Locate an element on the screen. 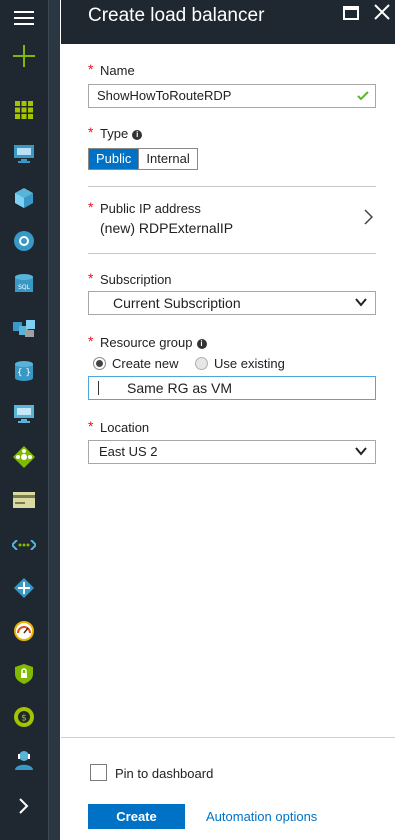  resource-group-input: Same RG as VM is located at coordinates (232, 388).